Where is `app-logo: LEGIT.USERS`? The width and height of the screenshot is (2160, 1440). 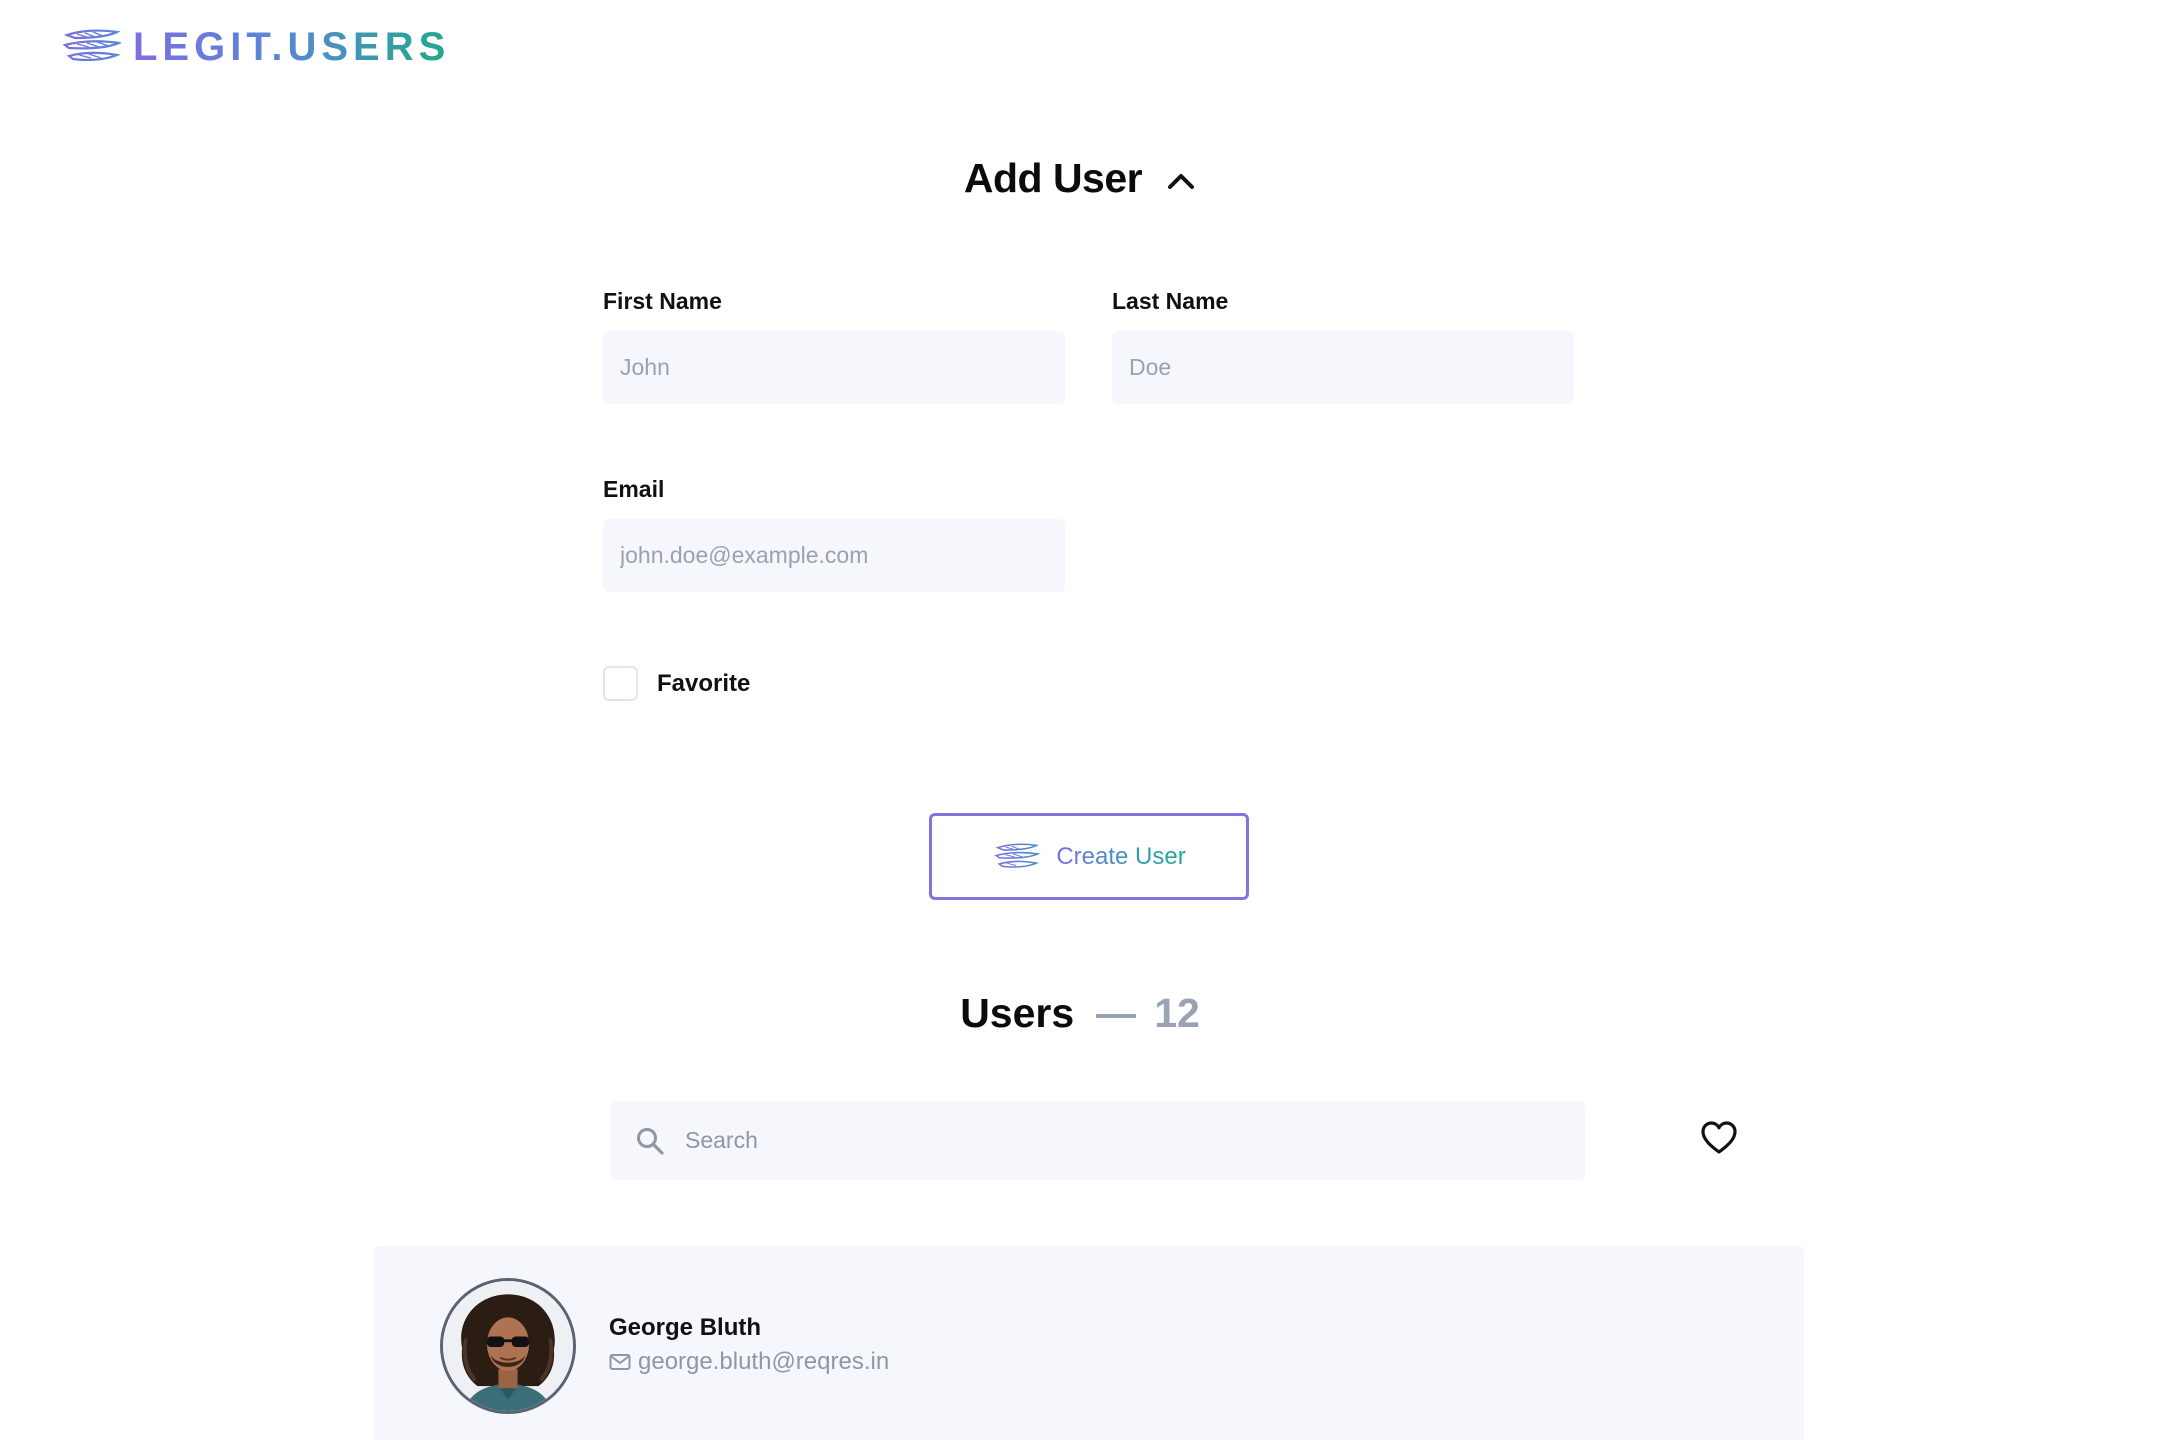
app-logo: LEGIT.USERS is located at coordinates (256, 47).